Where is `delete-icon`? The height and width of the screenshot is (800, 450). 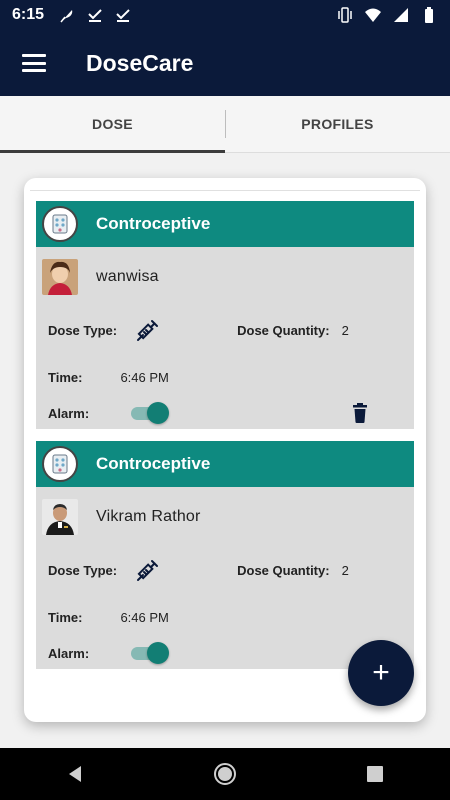 delete-icon is located at coordinates (360, 413).